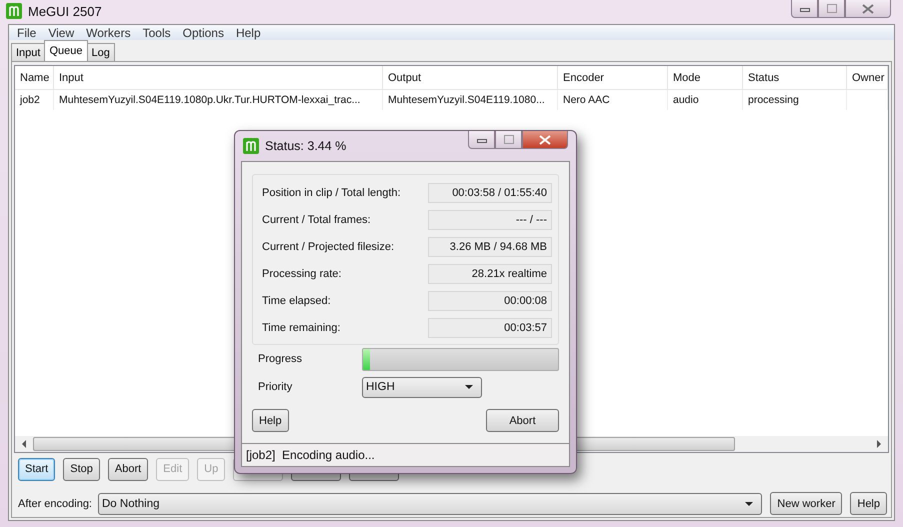 This screenshot has height=527, width=903. I want to click on after-encoding-label: After encoding:, so click(55, 504).